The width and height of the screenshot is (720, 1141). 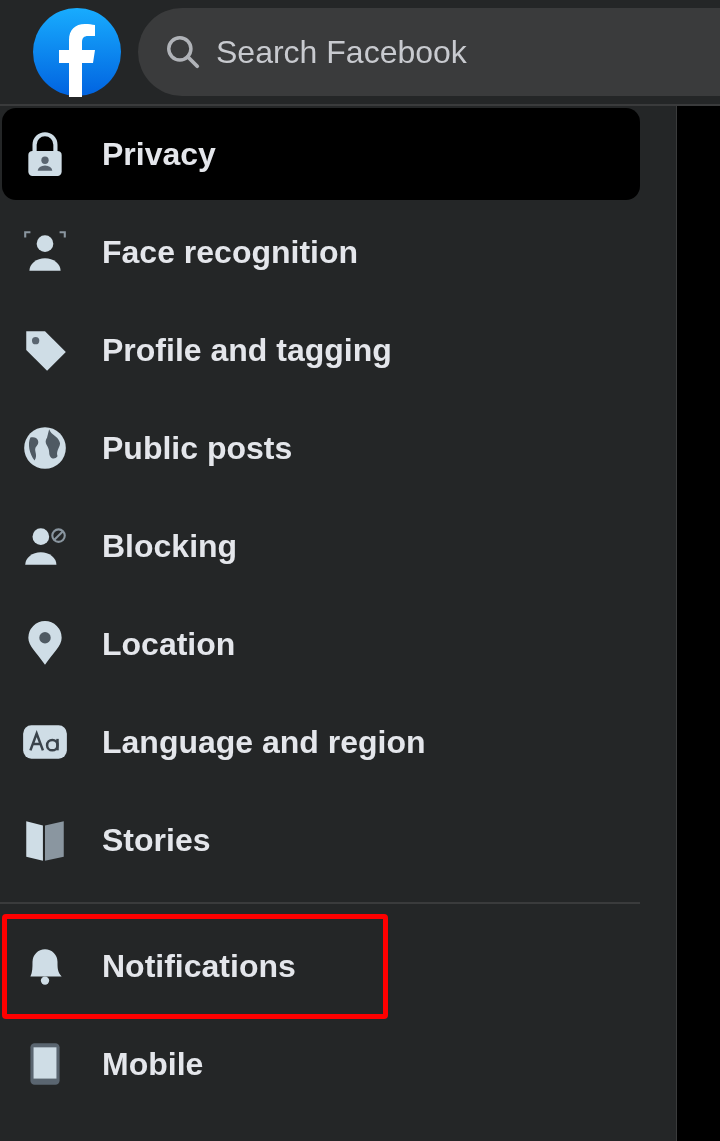 What do you see at coordinates (321, 350) in the screenshot?
I see `menu-item: Profile and tagging` at bounding box center [321, 350].